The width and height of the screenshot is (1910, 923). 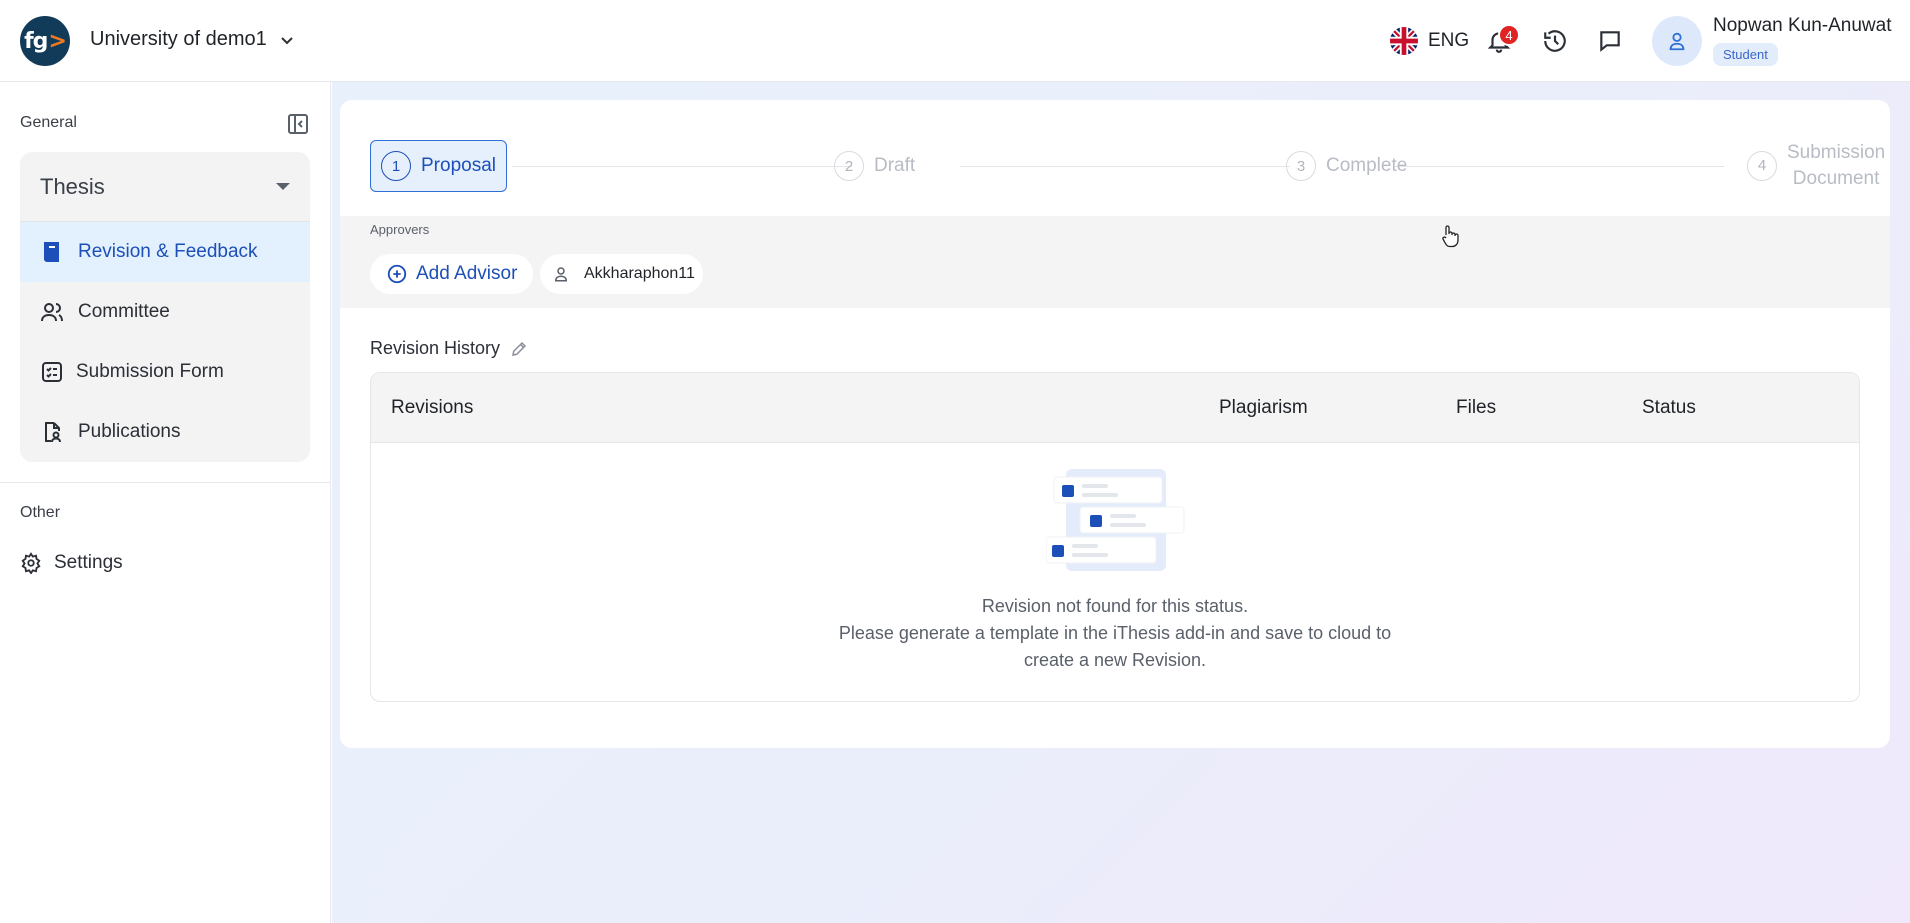 What do you see at coordinates (1450, 236) in the screenshot?
I see `hand-cursor-icon` at bounding box center [1450, 236].